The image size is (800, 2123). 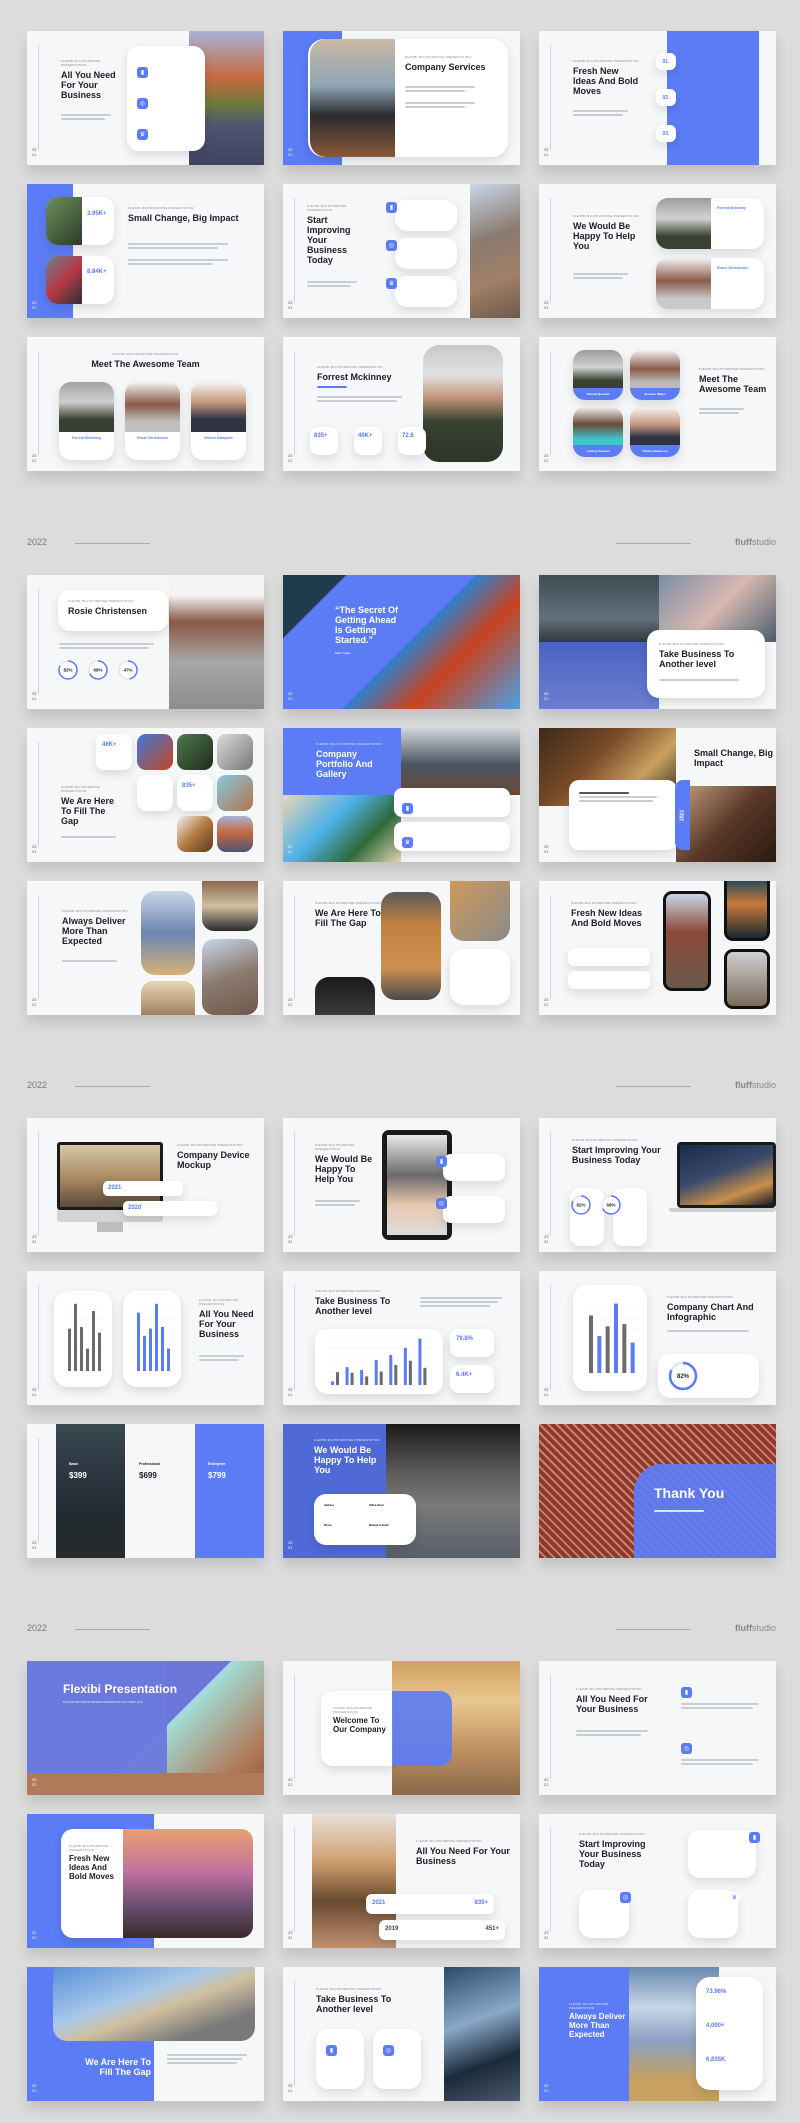 What do you see at coordinates (352, 98) in the screenshot?
I see `dining-room-photo` at bounding box center [352, 98].